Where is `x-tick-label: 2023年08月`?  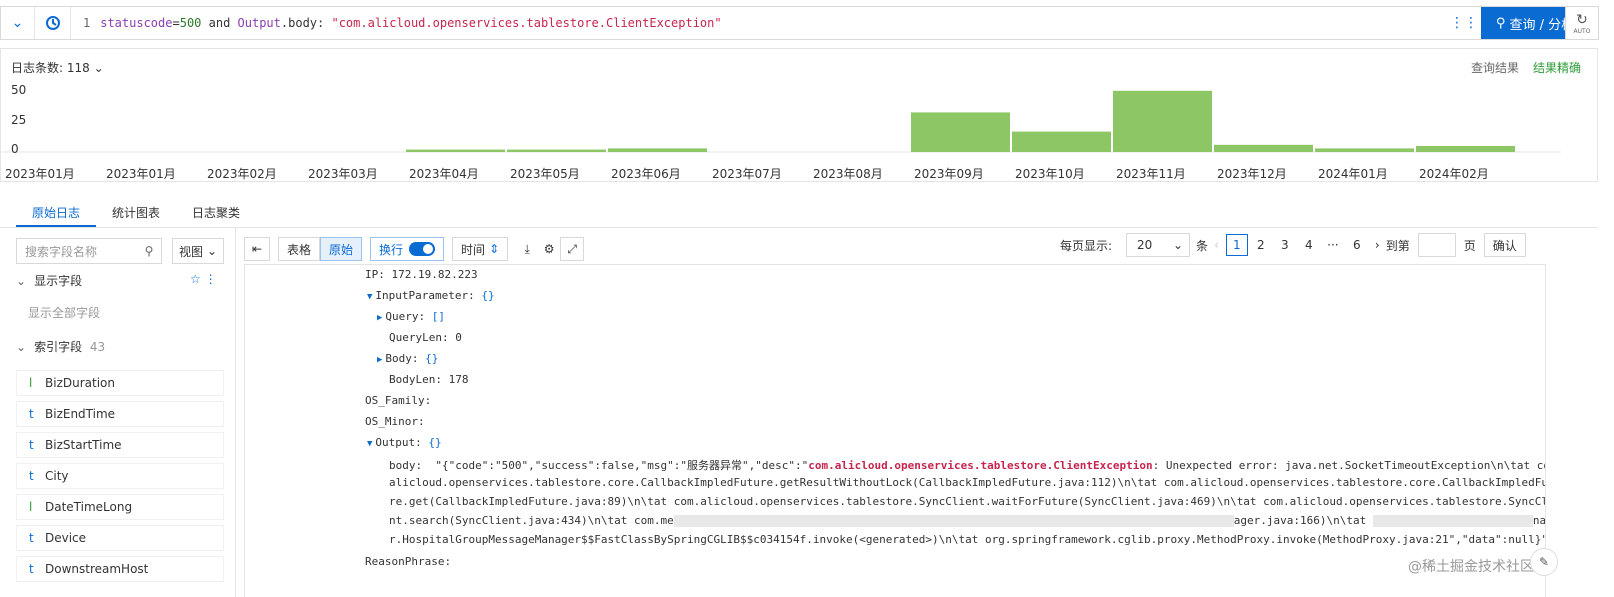 x-tick-label: 2023年08月 is located at coordinates (848, 174).